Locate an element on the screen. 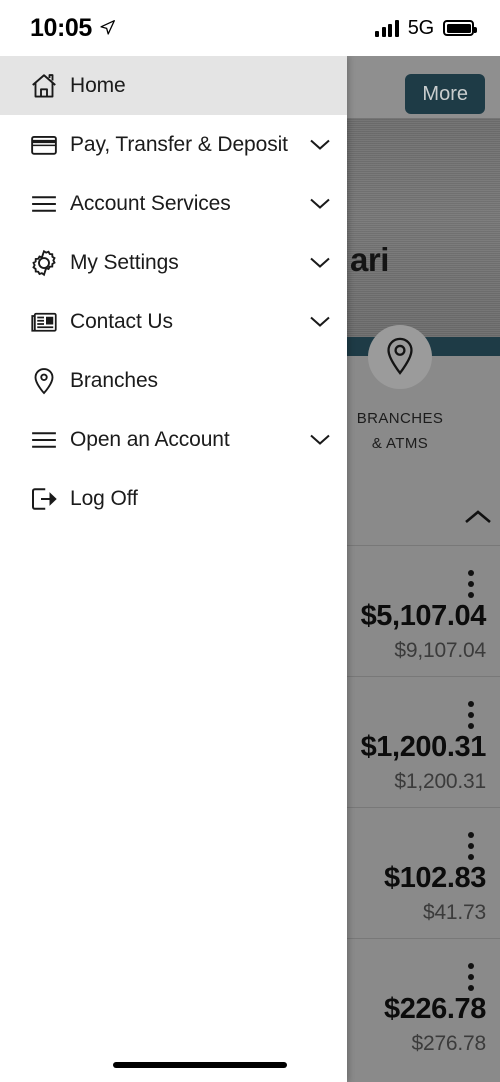  sidebar-item-label: Home is located at coordinates (98, 85).